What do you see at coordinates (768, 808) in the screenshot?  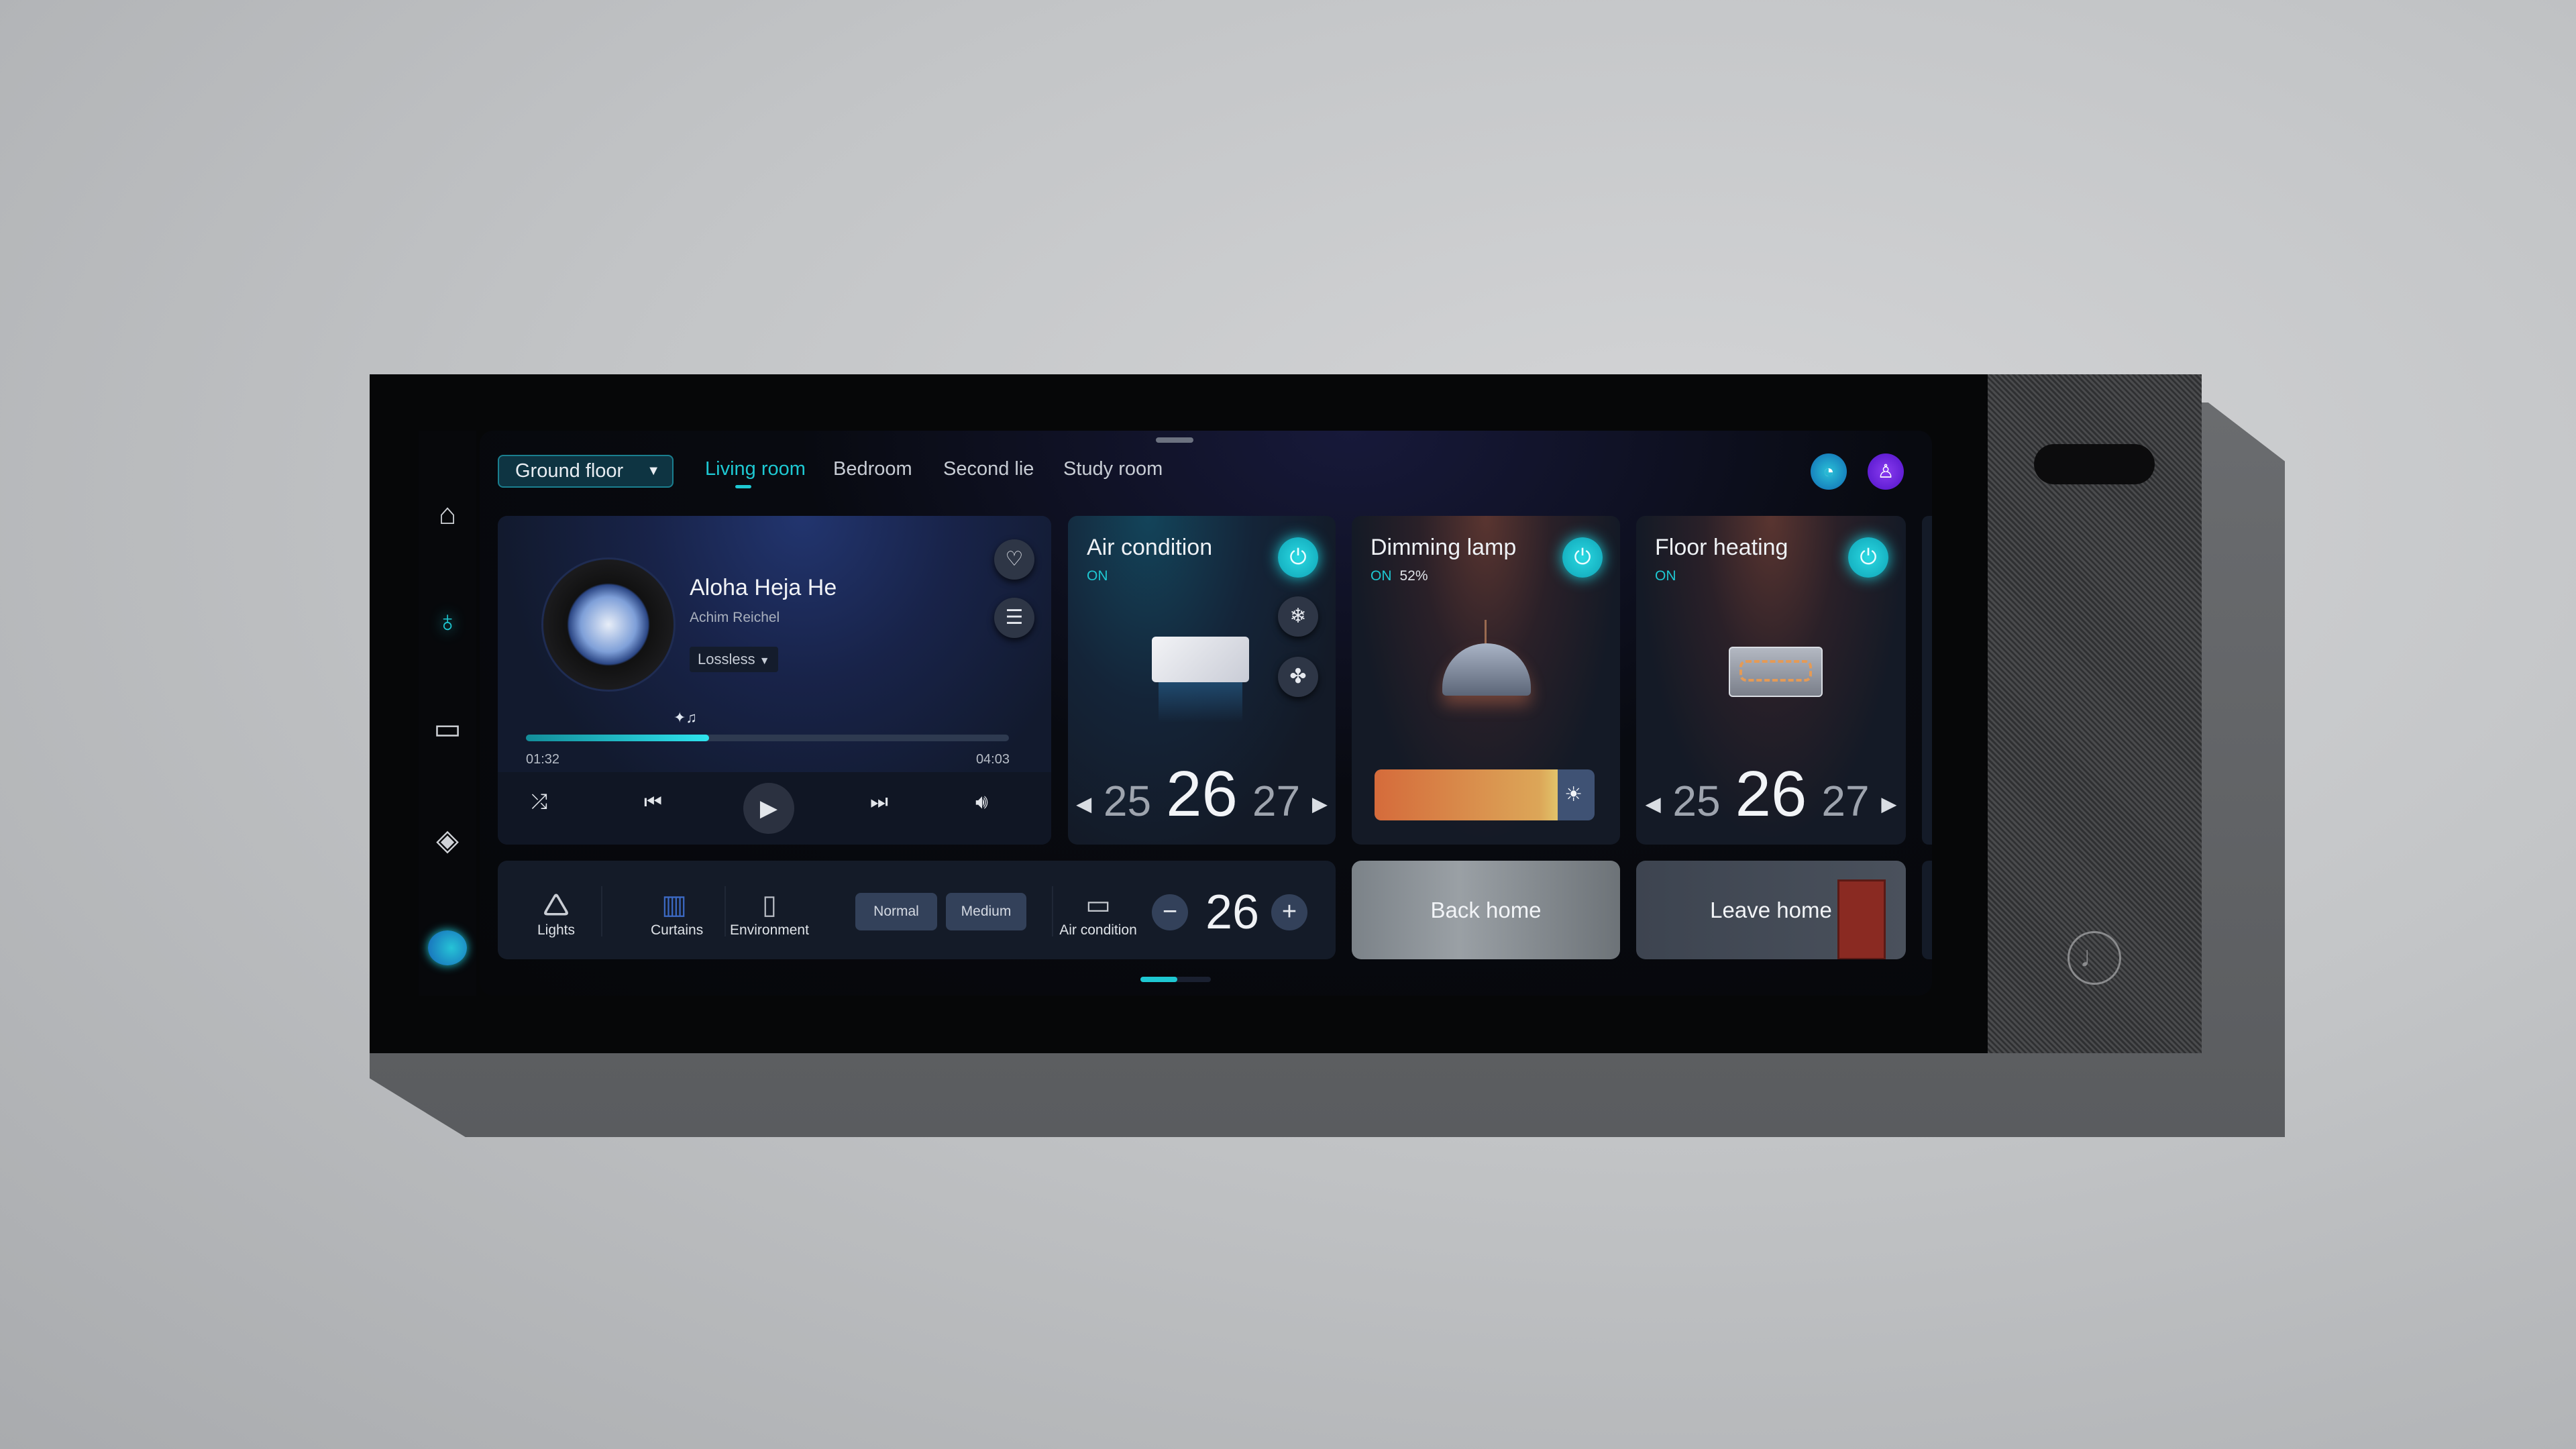 I see `play-button: ▶` at bounding box center [768, 808].